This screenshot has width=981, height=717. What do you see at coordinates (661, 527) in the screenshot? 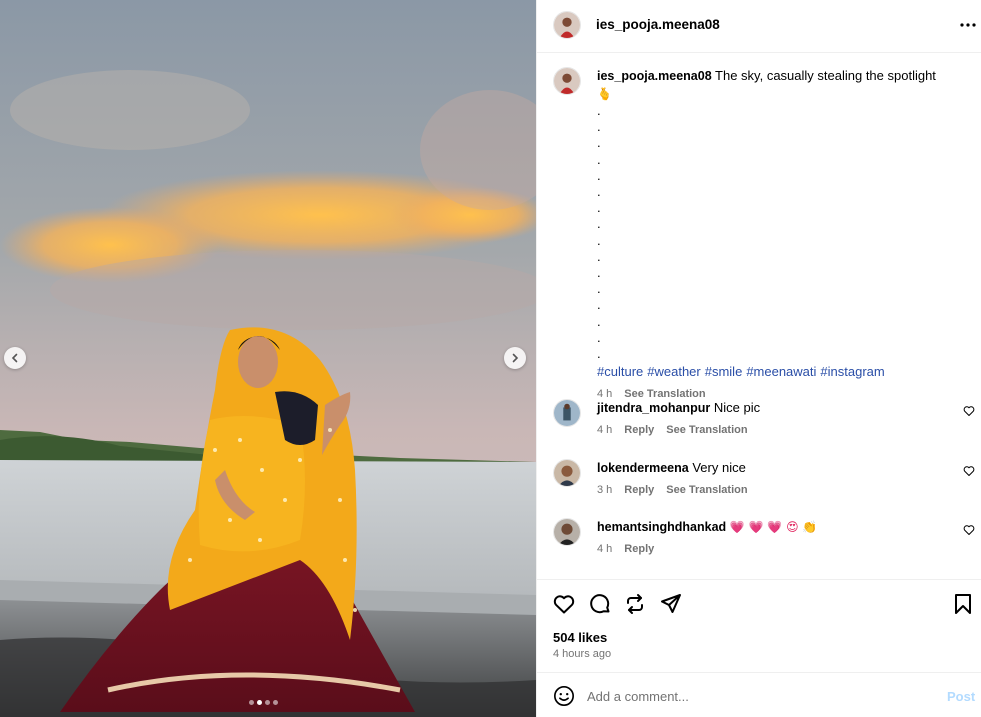
I see `comment-username: hemantsinghdhankad` at bounding box center [661, 527].